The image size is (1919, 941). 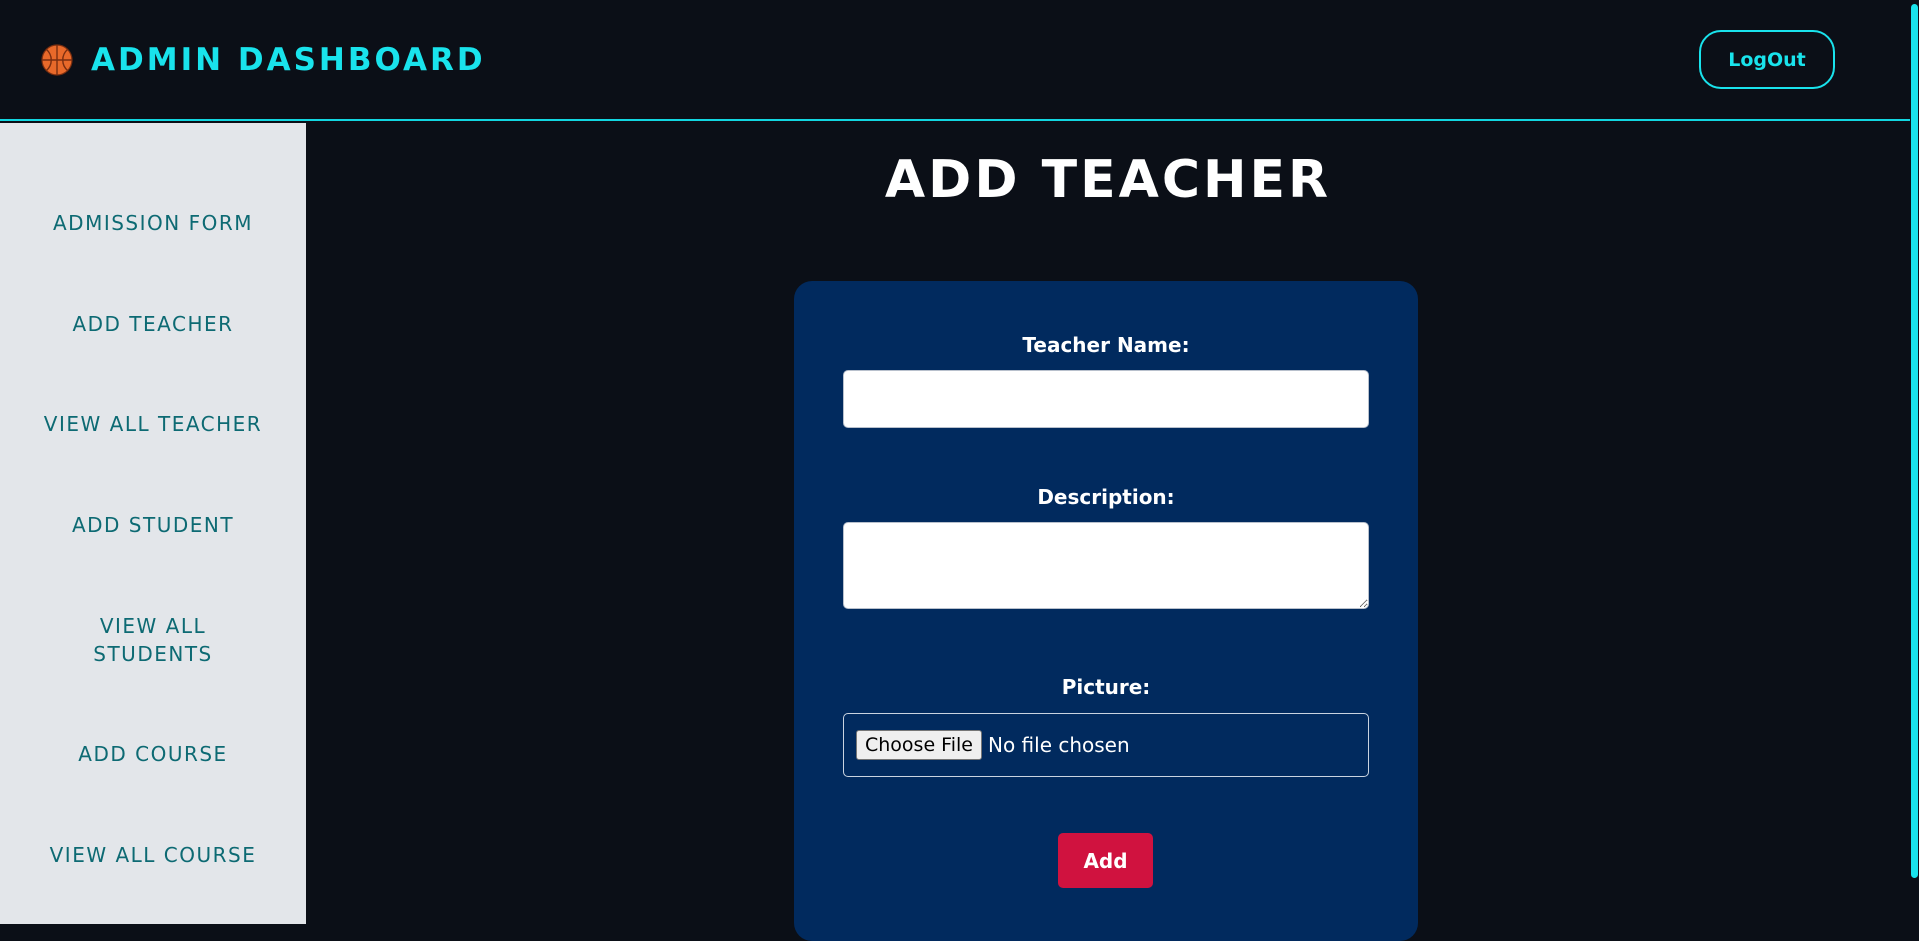 What do you see at coordinates (153, 424) in the screenshot?
I see `sidebar-item-view-all-teacher: VIEW ALL TEACHER` at bounding box center [153, 424].